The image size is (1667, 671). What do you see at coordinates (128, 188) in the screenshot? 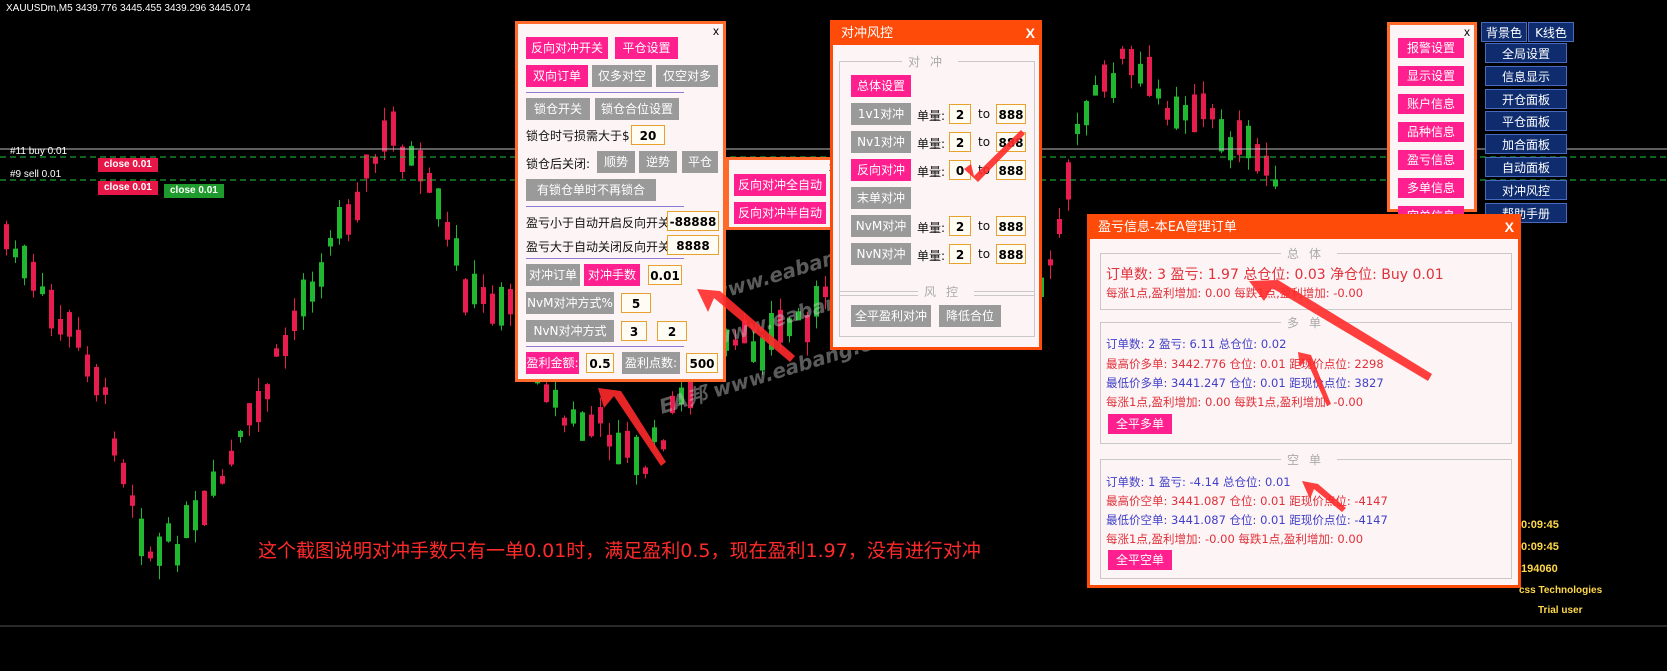
I see `close-tag-2: close 0.01` at bounding box center [128, 188].